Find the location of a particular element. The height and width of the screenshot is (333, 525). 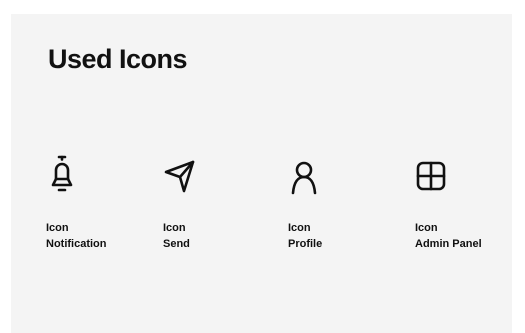

icon-caption: Icon Send is located at coordinates (218, 236).